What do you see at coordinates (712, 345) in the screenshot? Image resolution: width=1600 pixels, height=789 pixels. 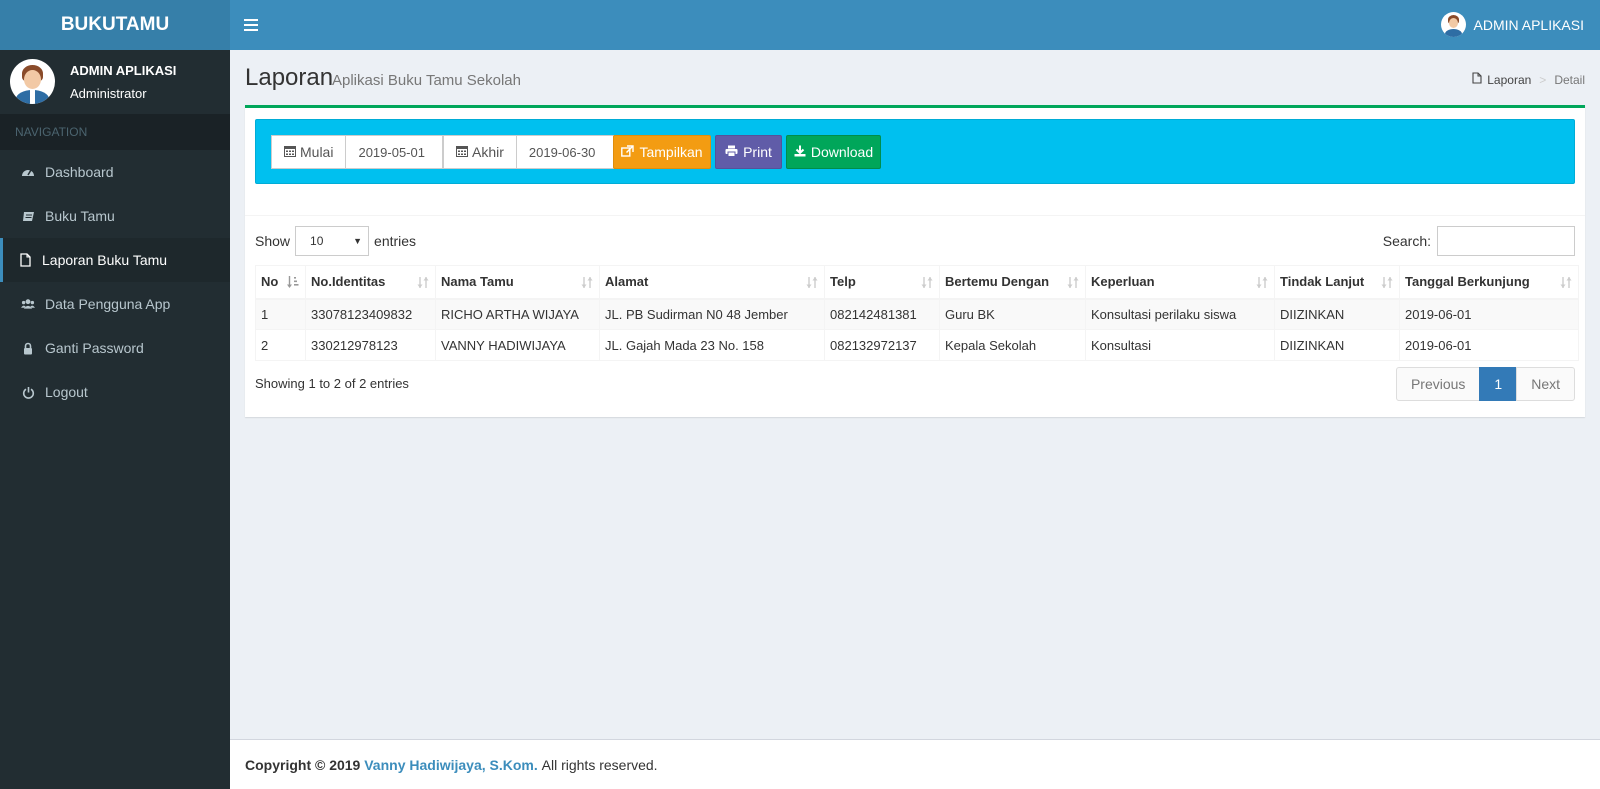 I see `table-cell: JL. Gajah Mada 23 No. 158` at bounding box center [712, 345].